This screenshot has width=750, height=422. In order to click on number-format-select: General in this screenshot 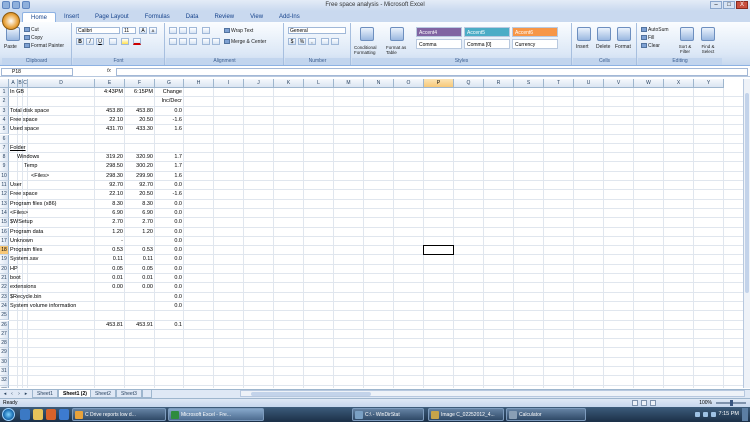, I will do `click(317, 30)`.